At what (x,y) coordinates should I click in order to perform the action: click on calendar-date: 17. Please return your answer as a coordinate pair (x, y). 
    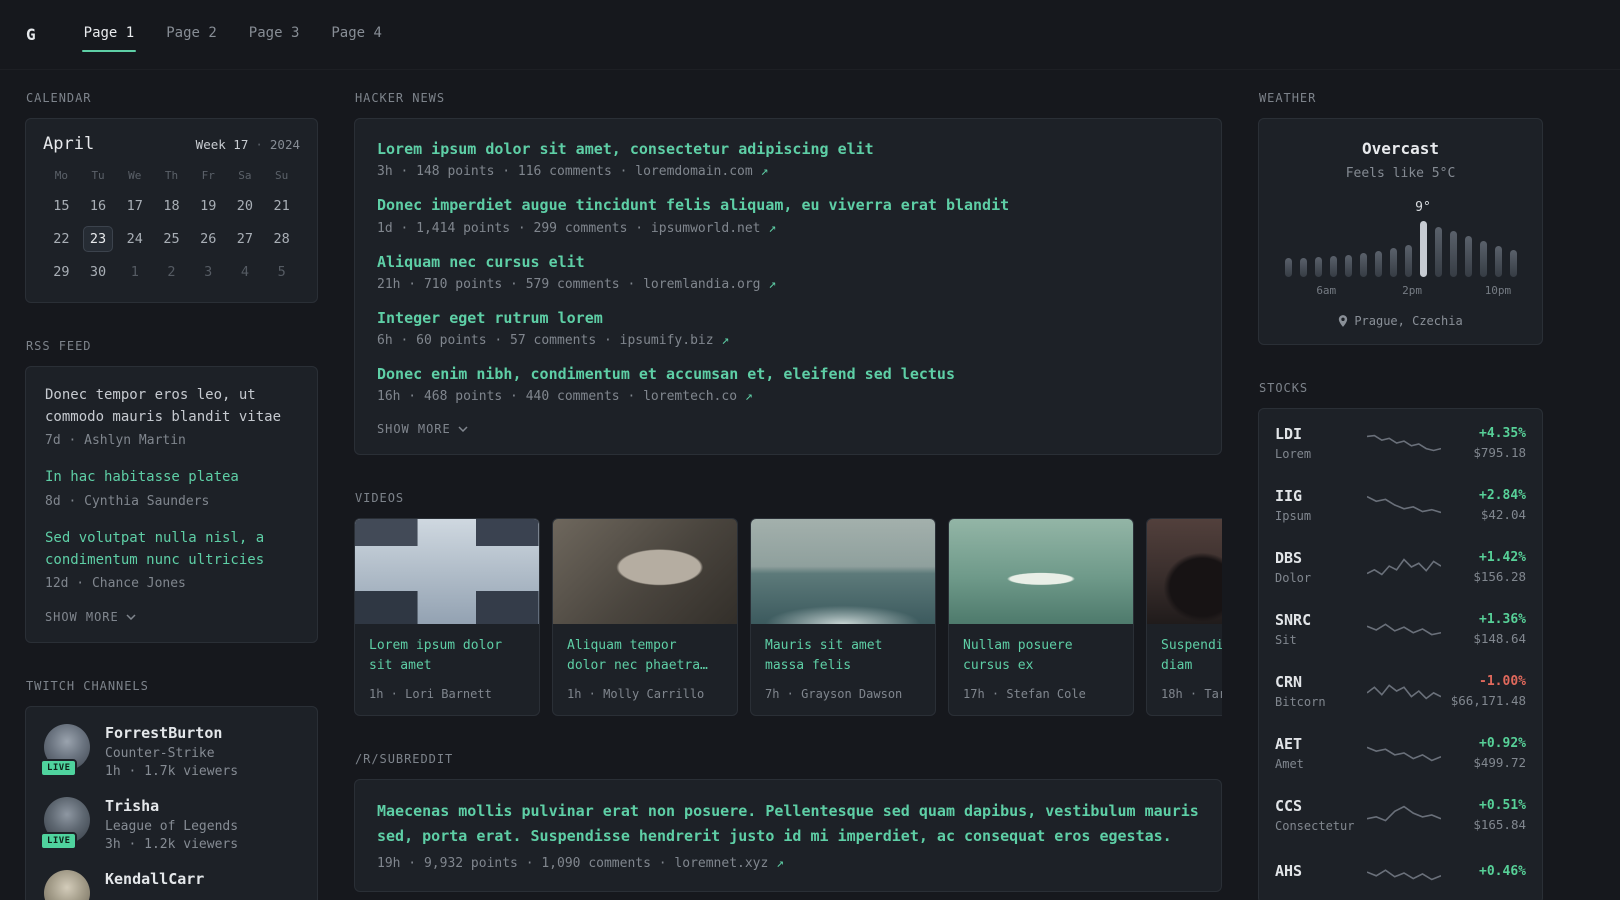
    Looking at the image, I should click on (134, 206).